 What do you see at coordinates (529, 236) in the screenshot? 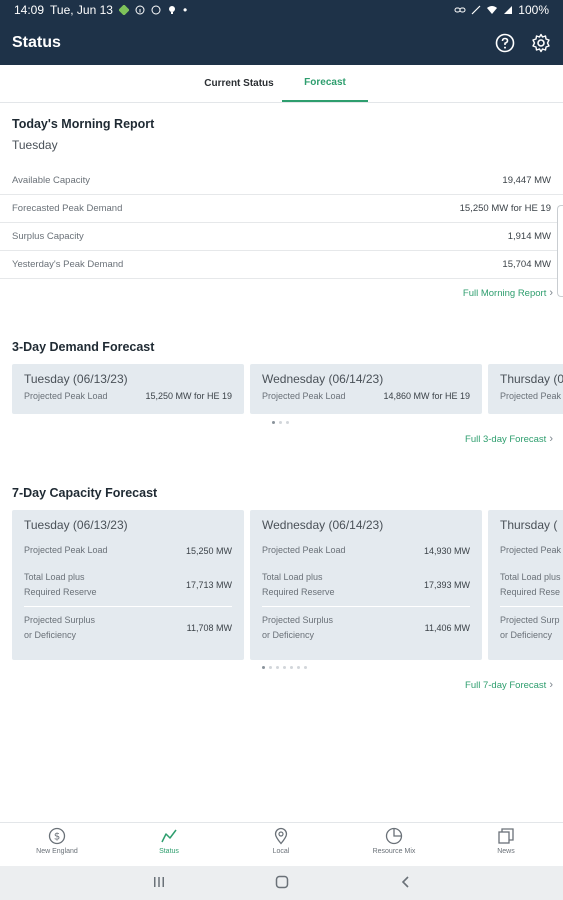
I see `report-row-value: 1,914 MW` at bounding box center [529, 236].